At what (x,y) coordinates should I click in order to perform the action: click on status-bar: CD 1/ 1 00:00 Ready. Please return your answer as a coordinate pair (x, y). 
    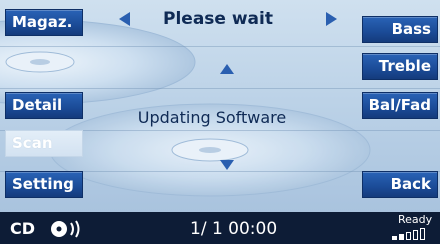
    Looking at the image, I should click on (220, 228).